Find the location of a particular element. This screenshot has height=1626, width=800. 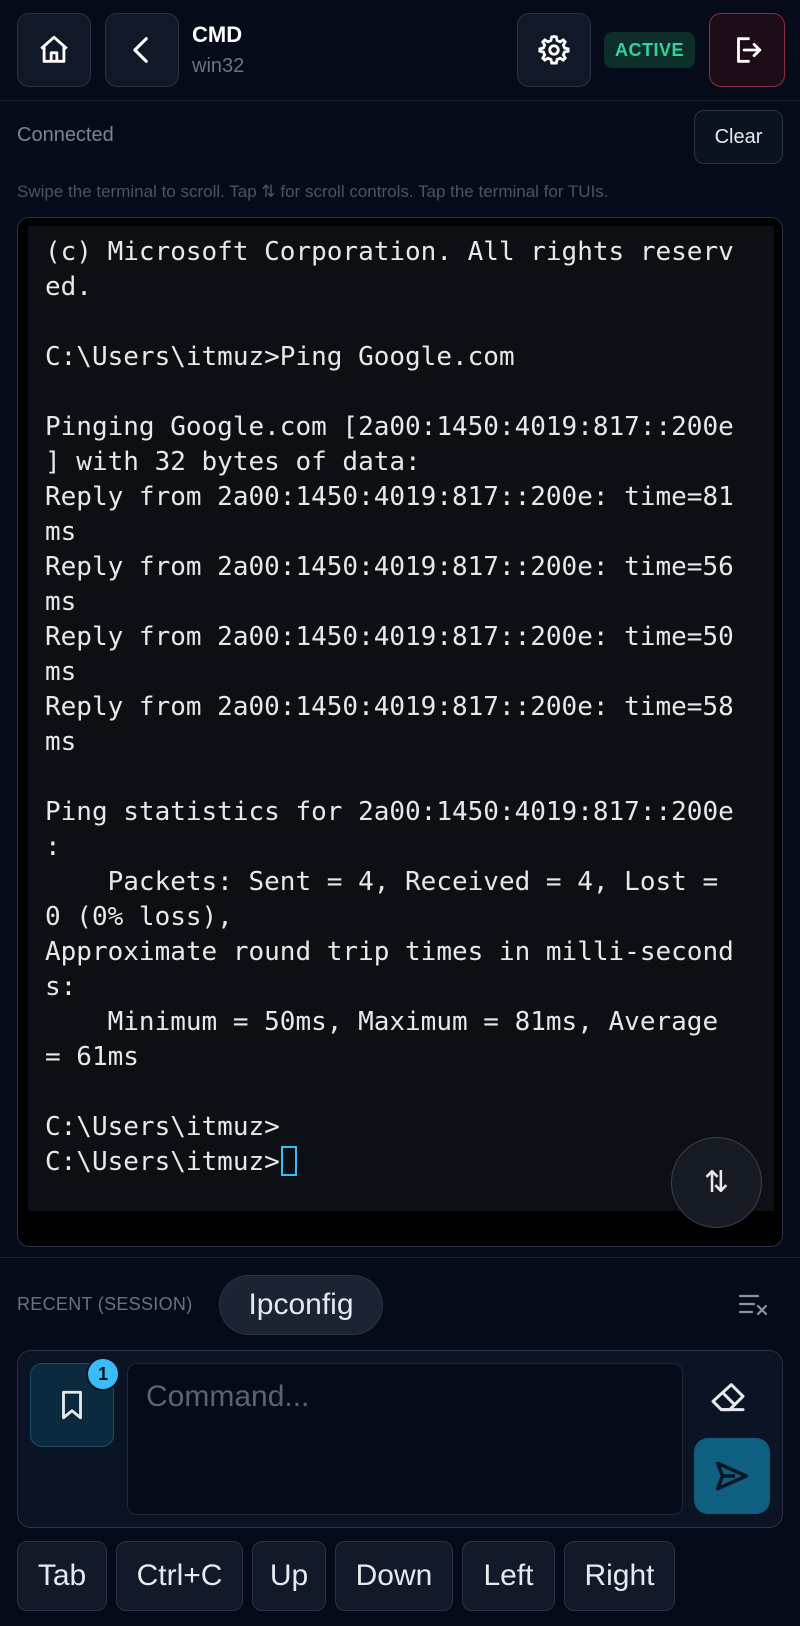

terminal-prompt: C:\Users\itmuz> is located at coordinates (162, 1162).